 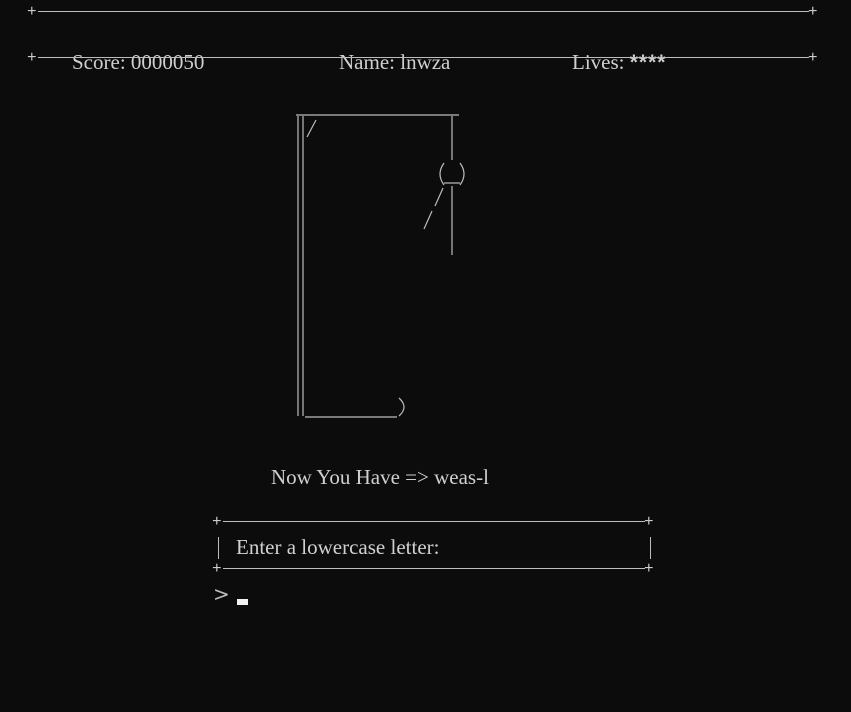 I want to click on prompt-right-border, so click(x=650, y=548).